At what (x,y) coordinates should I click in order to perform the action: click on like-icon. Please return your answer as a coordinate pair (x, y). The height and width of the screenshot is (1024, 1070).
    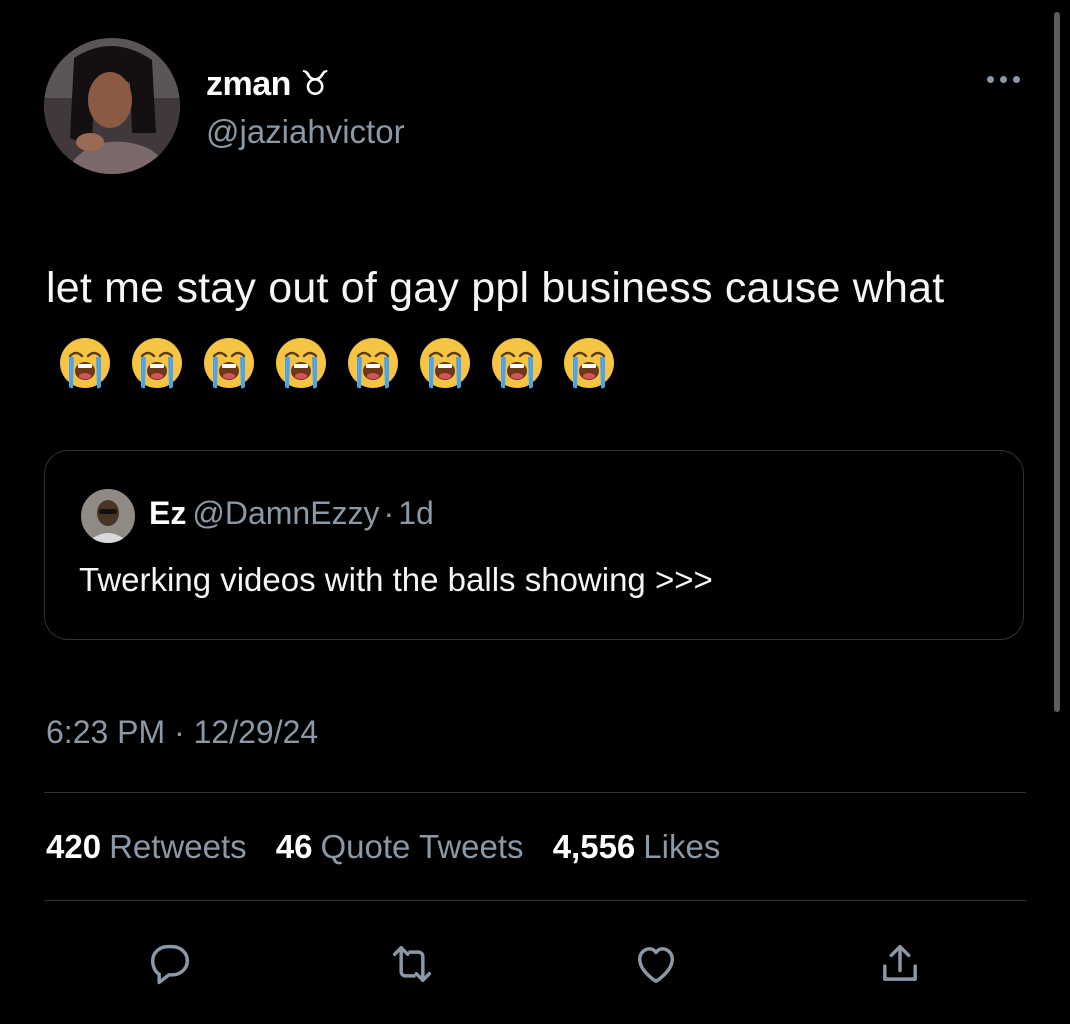
    Looking at the image, I should click on (656, 964).